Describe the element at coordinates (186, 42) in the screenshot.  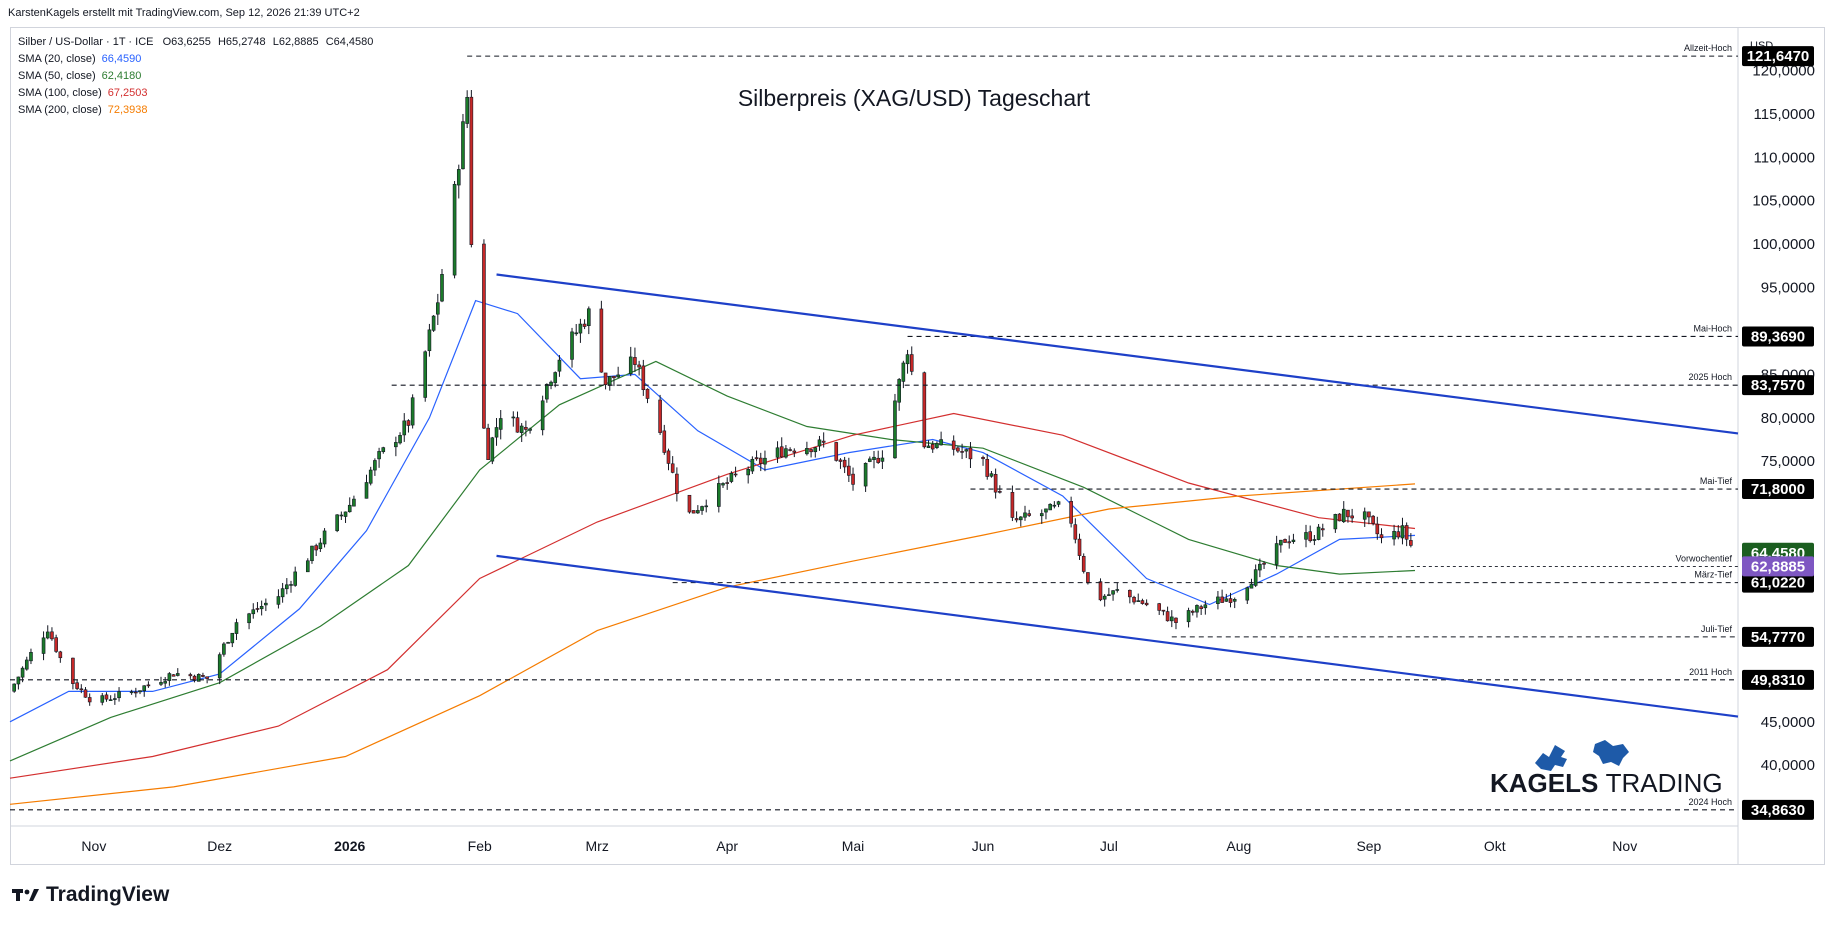
I see `legend-open: O63,6255` at that location.